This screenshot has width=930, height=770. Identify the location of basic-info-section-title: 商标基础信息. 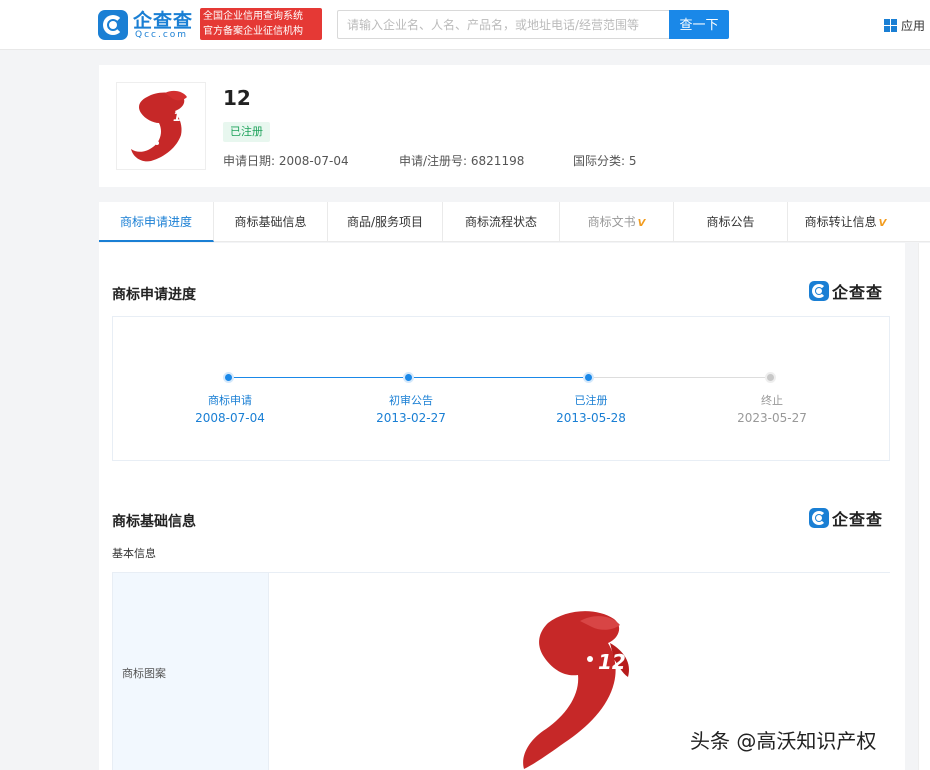
(154, 522).